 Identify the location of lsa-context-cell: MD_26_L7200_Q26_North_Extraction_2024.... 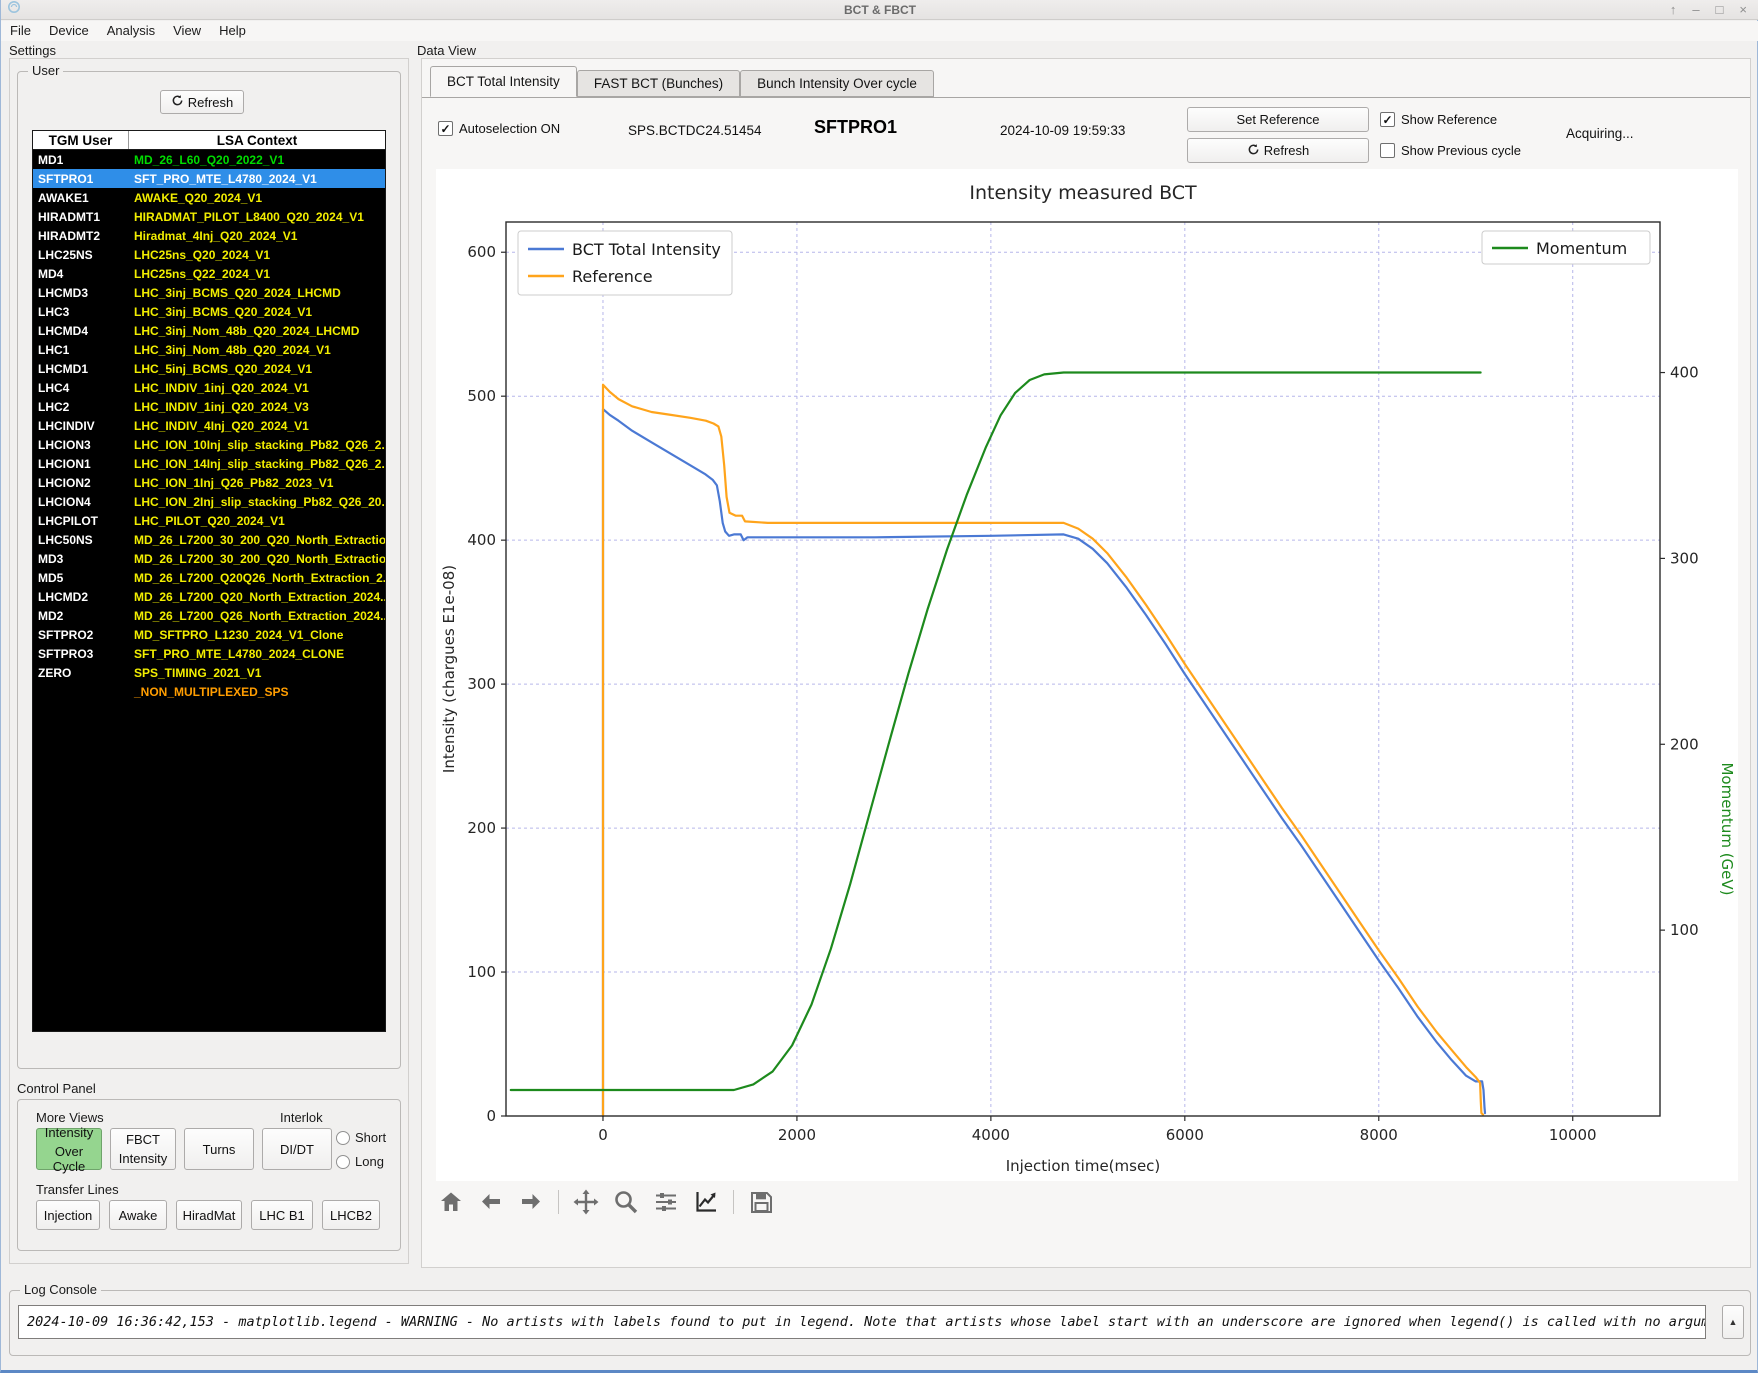
(259, 615).